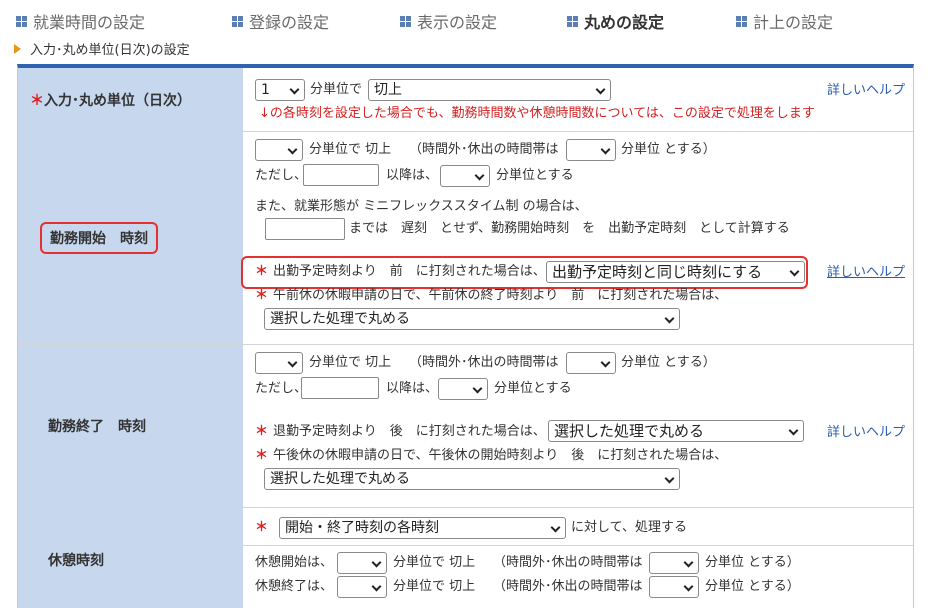 This screenshot has height=608, width=931. Describe the element at coordinates (409, 431) in the screenshot. I see `after-scheduled-text: 退勤予定時刻より 後 に打刻された場合は、` at that location.